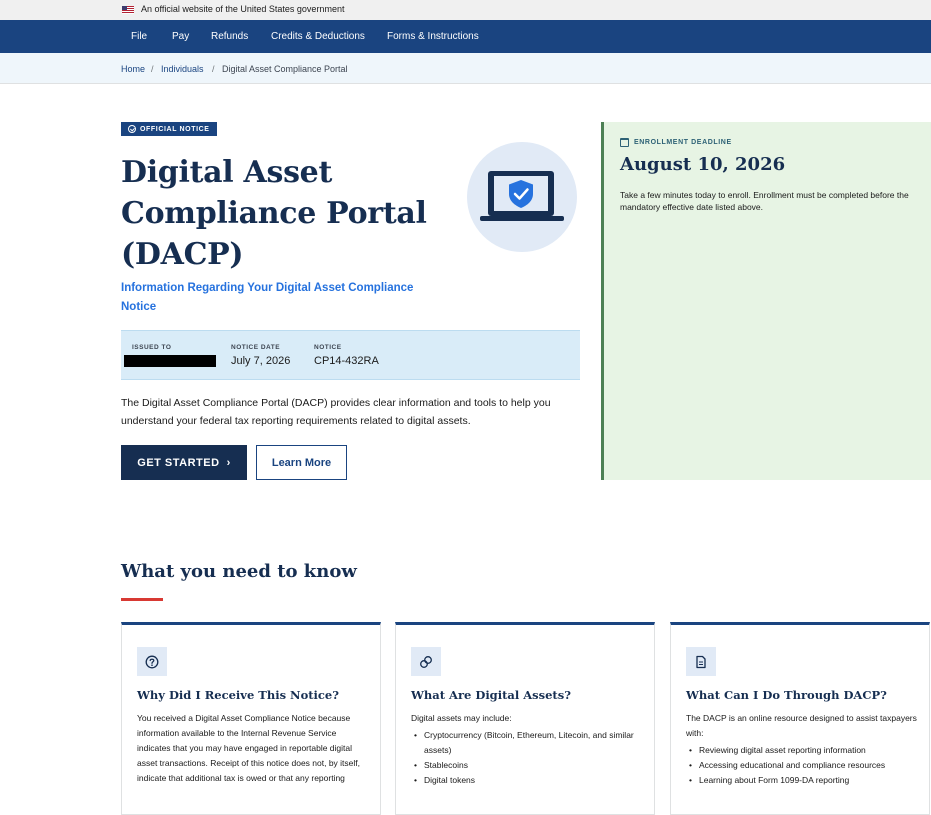  Describe the element at coordinates (152, 347) in the screenshot. I see `issued-to-label: ISSUED TO` at that location.